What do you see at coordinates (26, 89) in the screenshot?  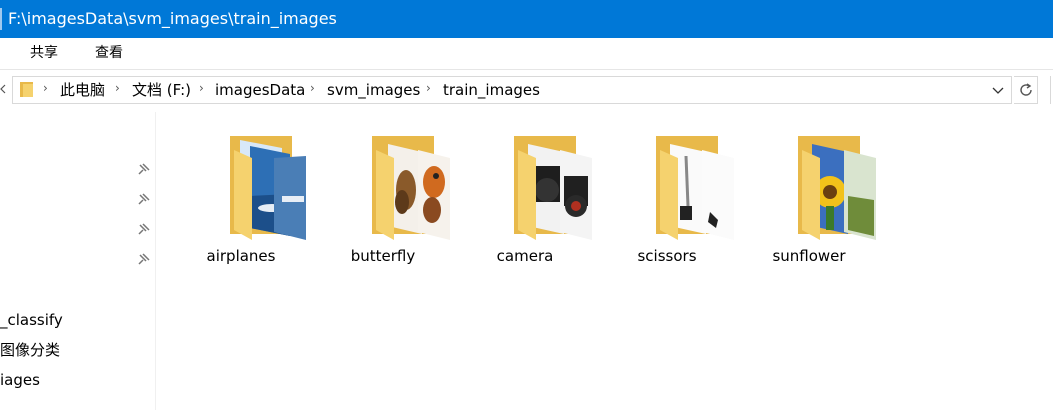 I see `folder-icon` at bounding box center [26, 89].